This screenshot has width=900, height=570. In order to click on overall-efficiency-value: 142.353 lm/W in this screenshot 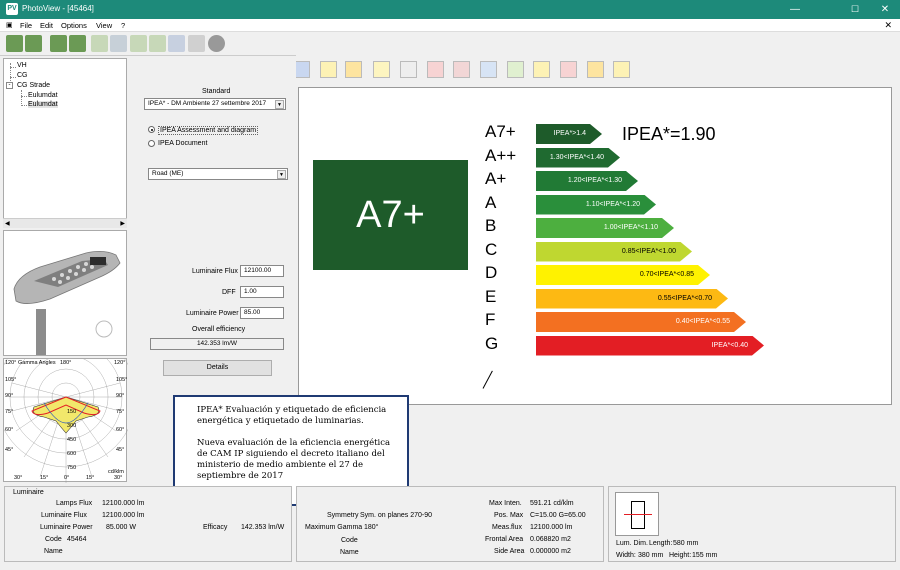, I will do `click(217, 344)`.